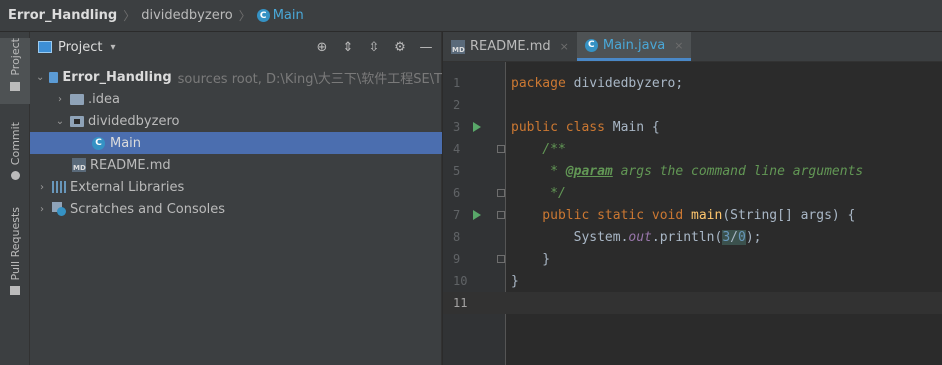 The width and height of the screenshot is (942, 365). I want to click on project-panel-header: Project ▾ ⊕ ⇕ ⇳ ⚙ —, so click(235, 47).